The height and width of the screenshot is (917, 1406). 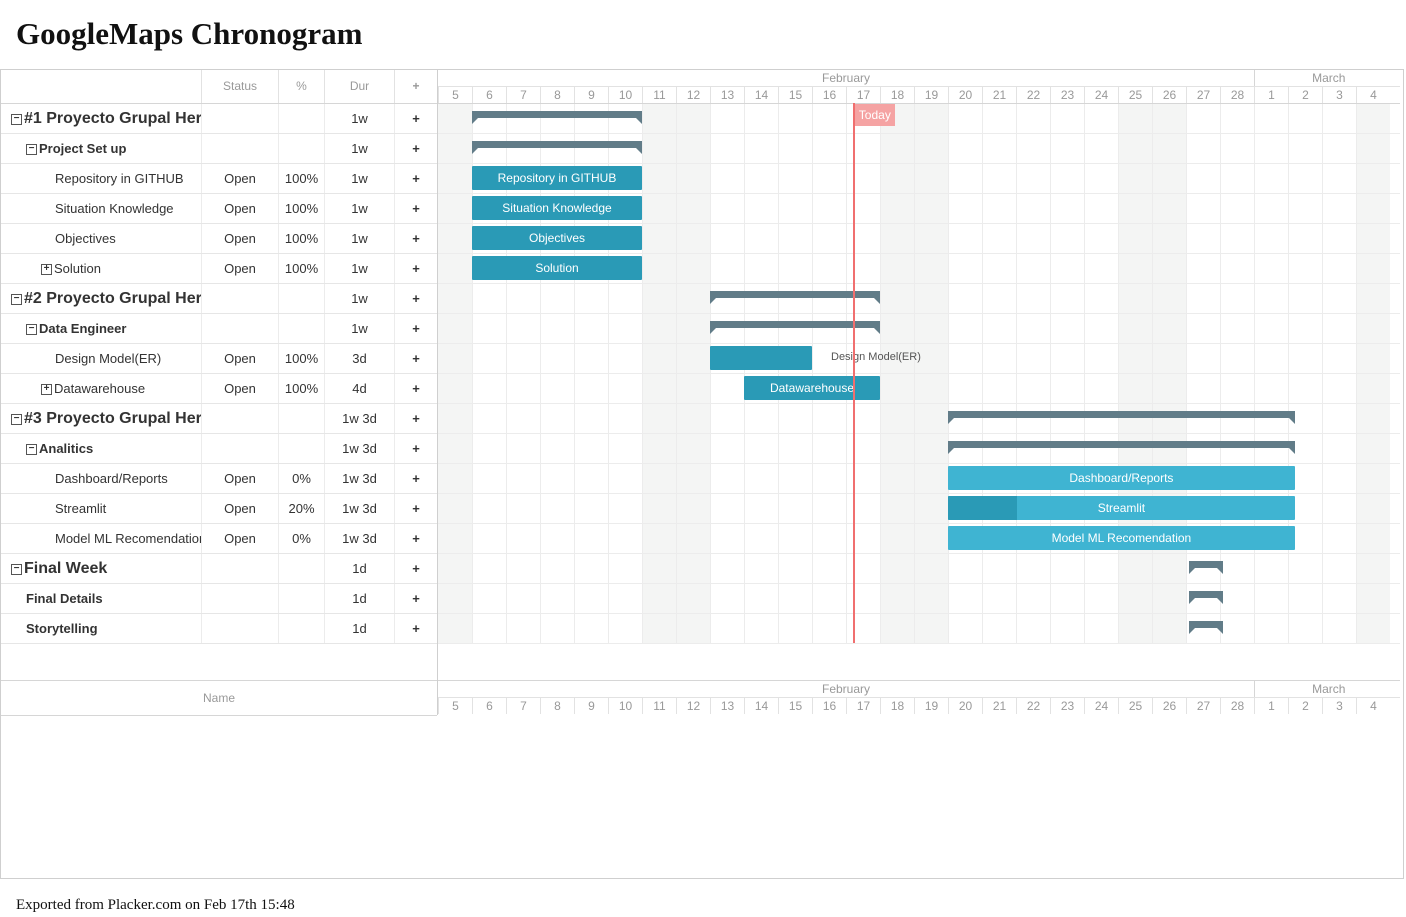 What do you see at coordinates (557, 208) in the screenshot?
I see `task-bar: Situation Knowledge` at bounding box center [557, 208].